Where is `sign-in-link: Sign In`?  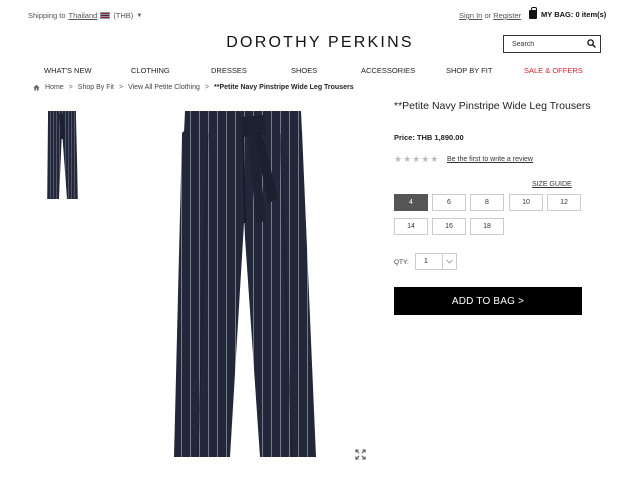 sign-in-link: Sign In is located at coordinates (470, 15).